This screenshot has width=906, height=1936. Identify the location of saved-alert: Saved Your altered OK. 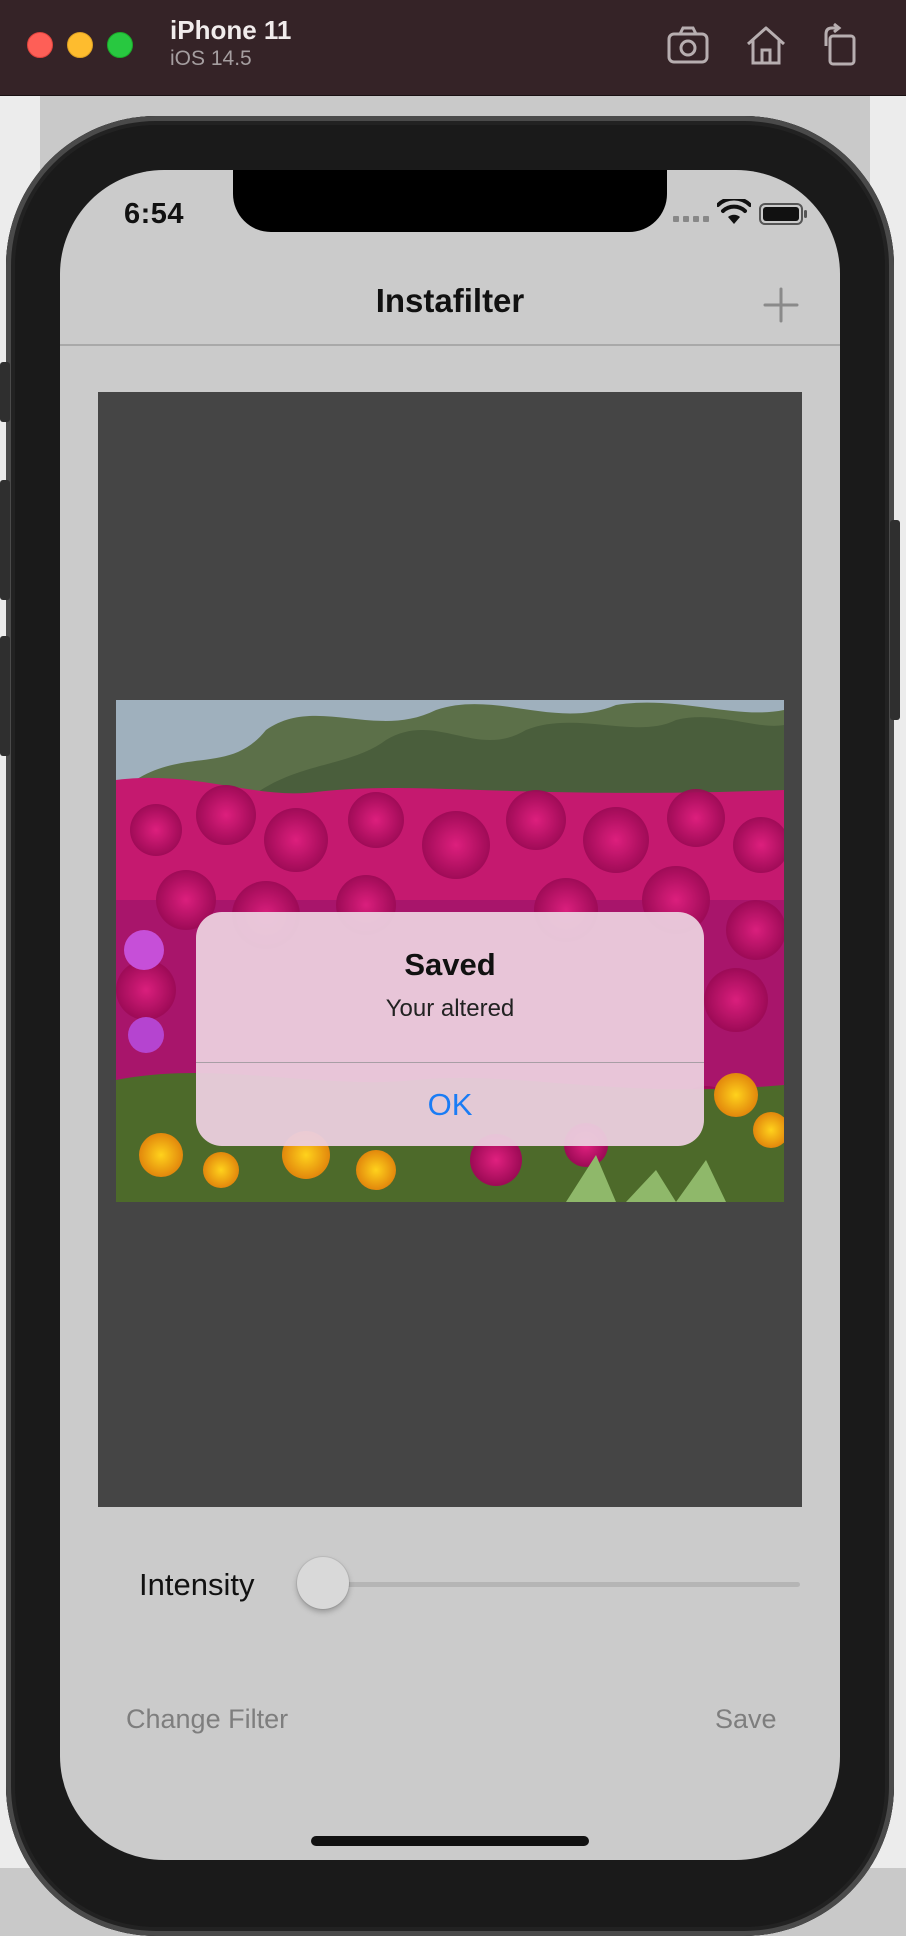
(450, 1029).